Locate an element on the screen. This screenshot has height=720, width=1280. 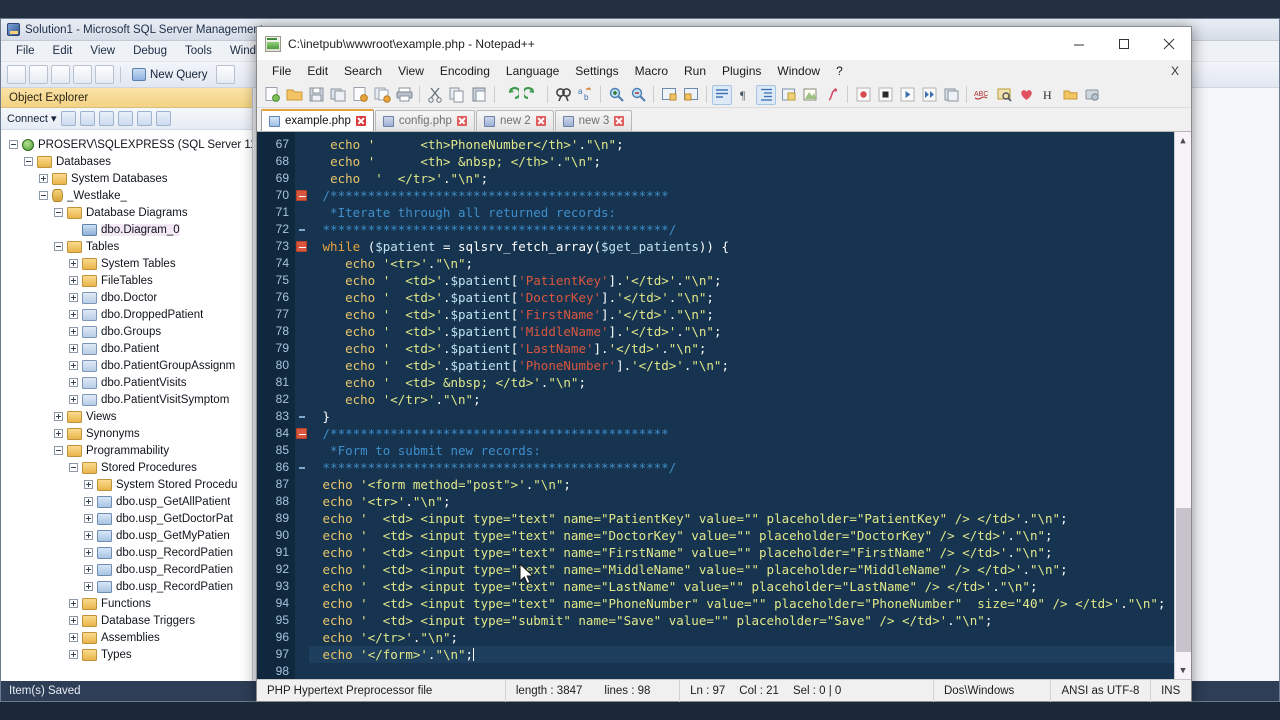
stop-icon is located at coordinates (106, 118).